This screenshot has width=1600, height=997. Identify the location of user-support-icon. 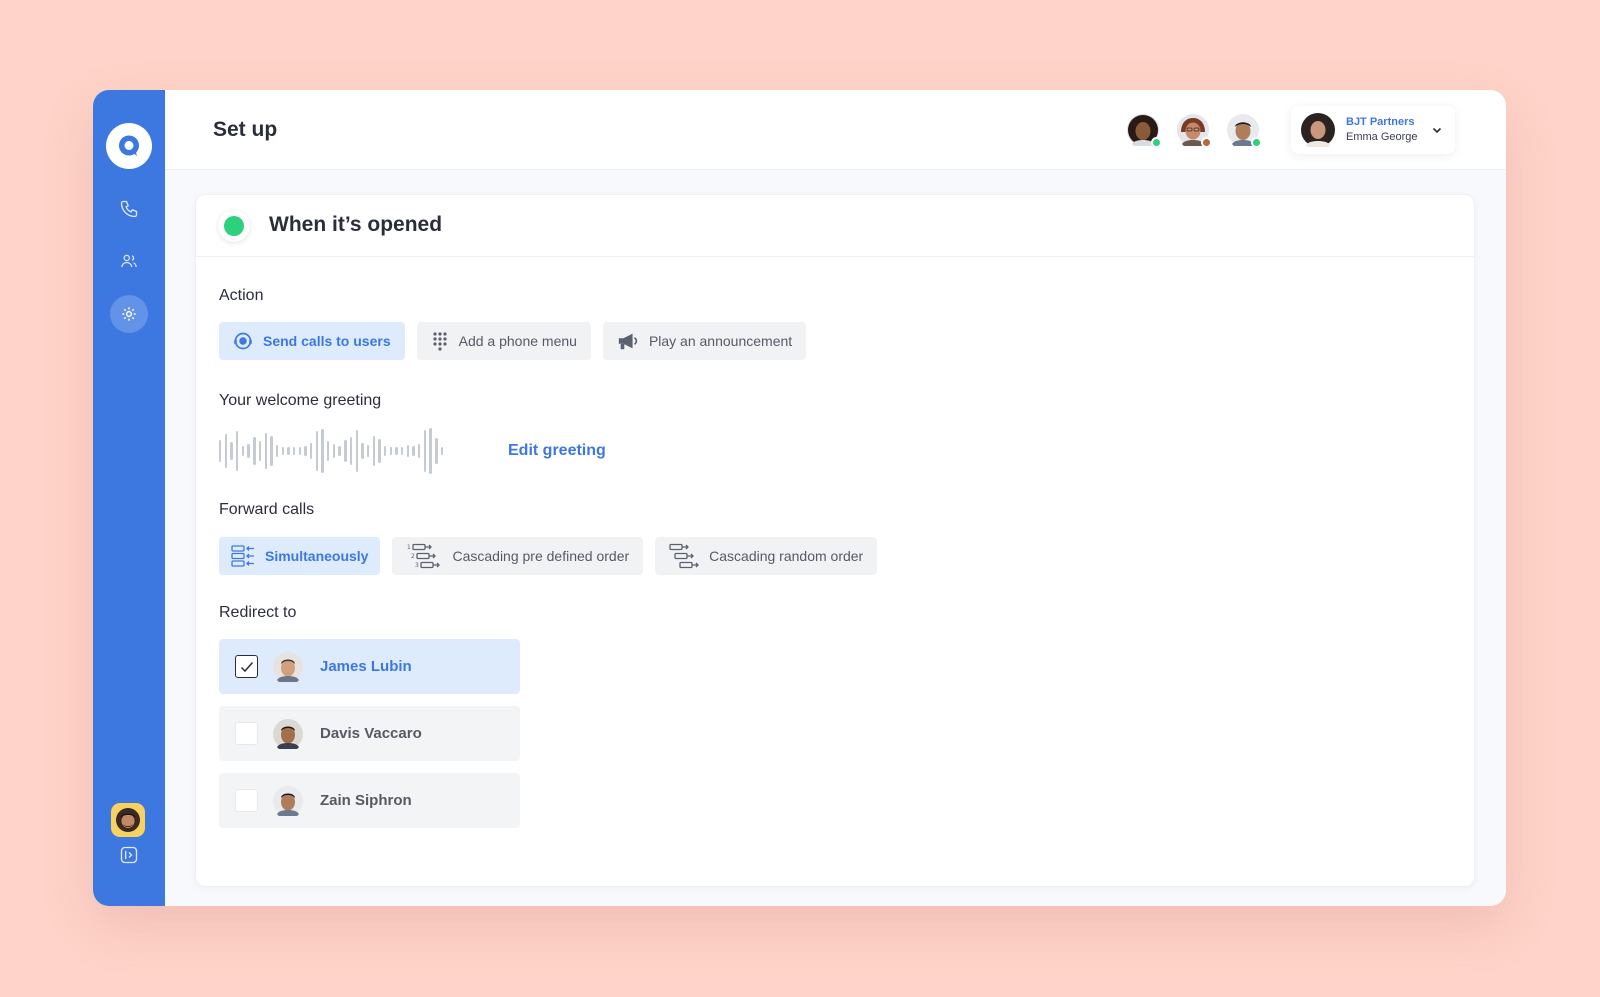
(243, 341).